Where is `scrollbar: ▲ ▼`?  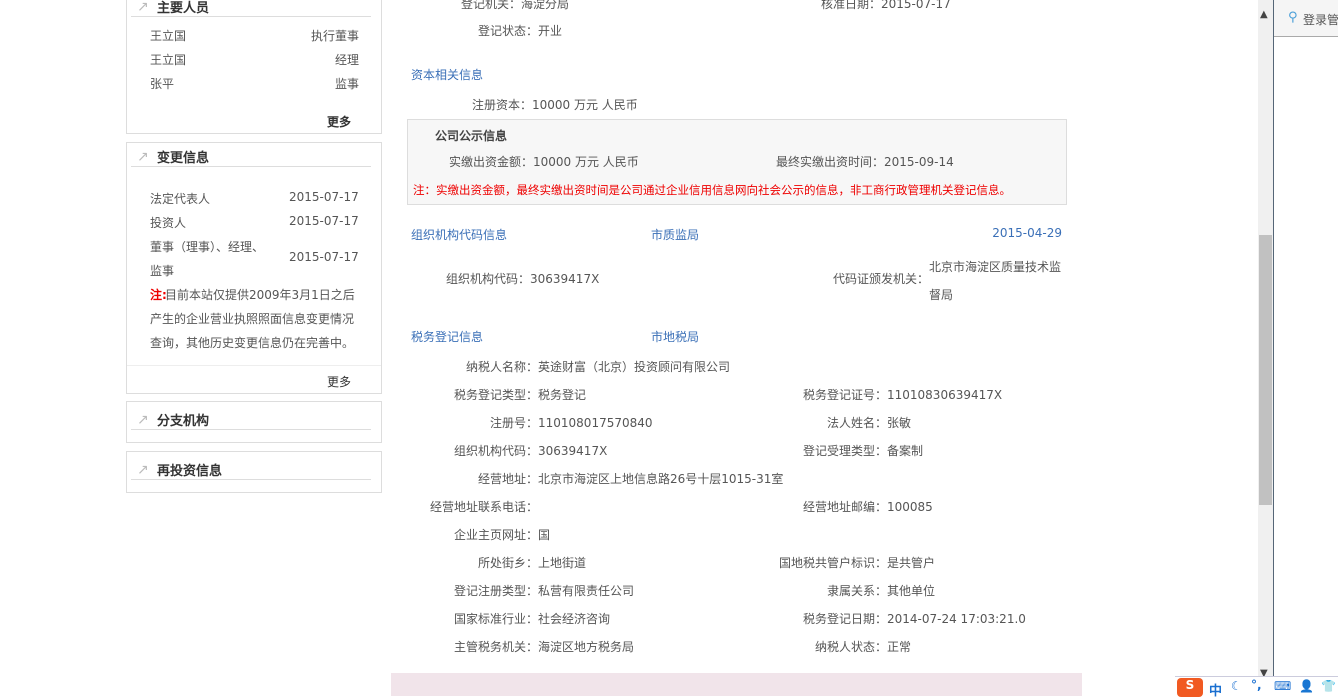 scrollbar: ▲ ▼ is located at coordinates (1265, 348).